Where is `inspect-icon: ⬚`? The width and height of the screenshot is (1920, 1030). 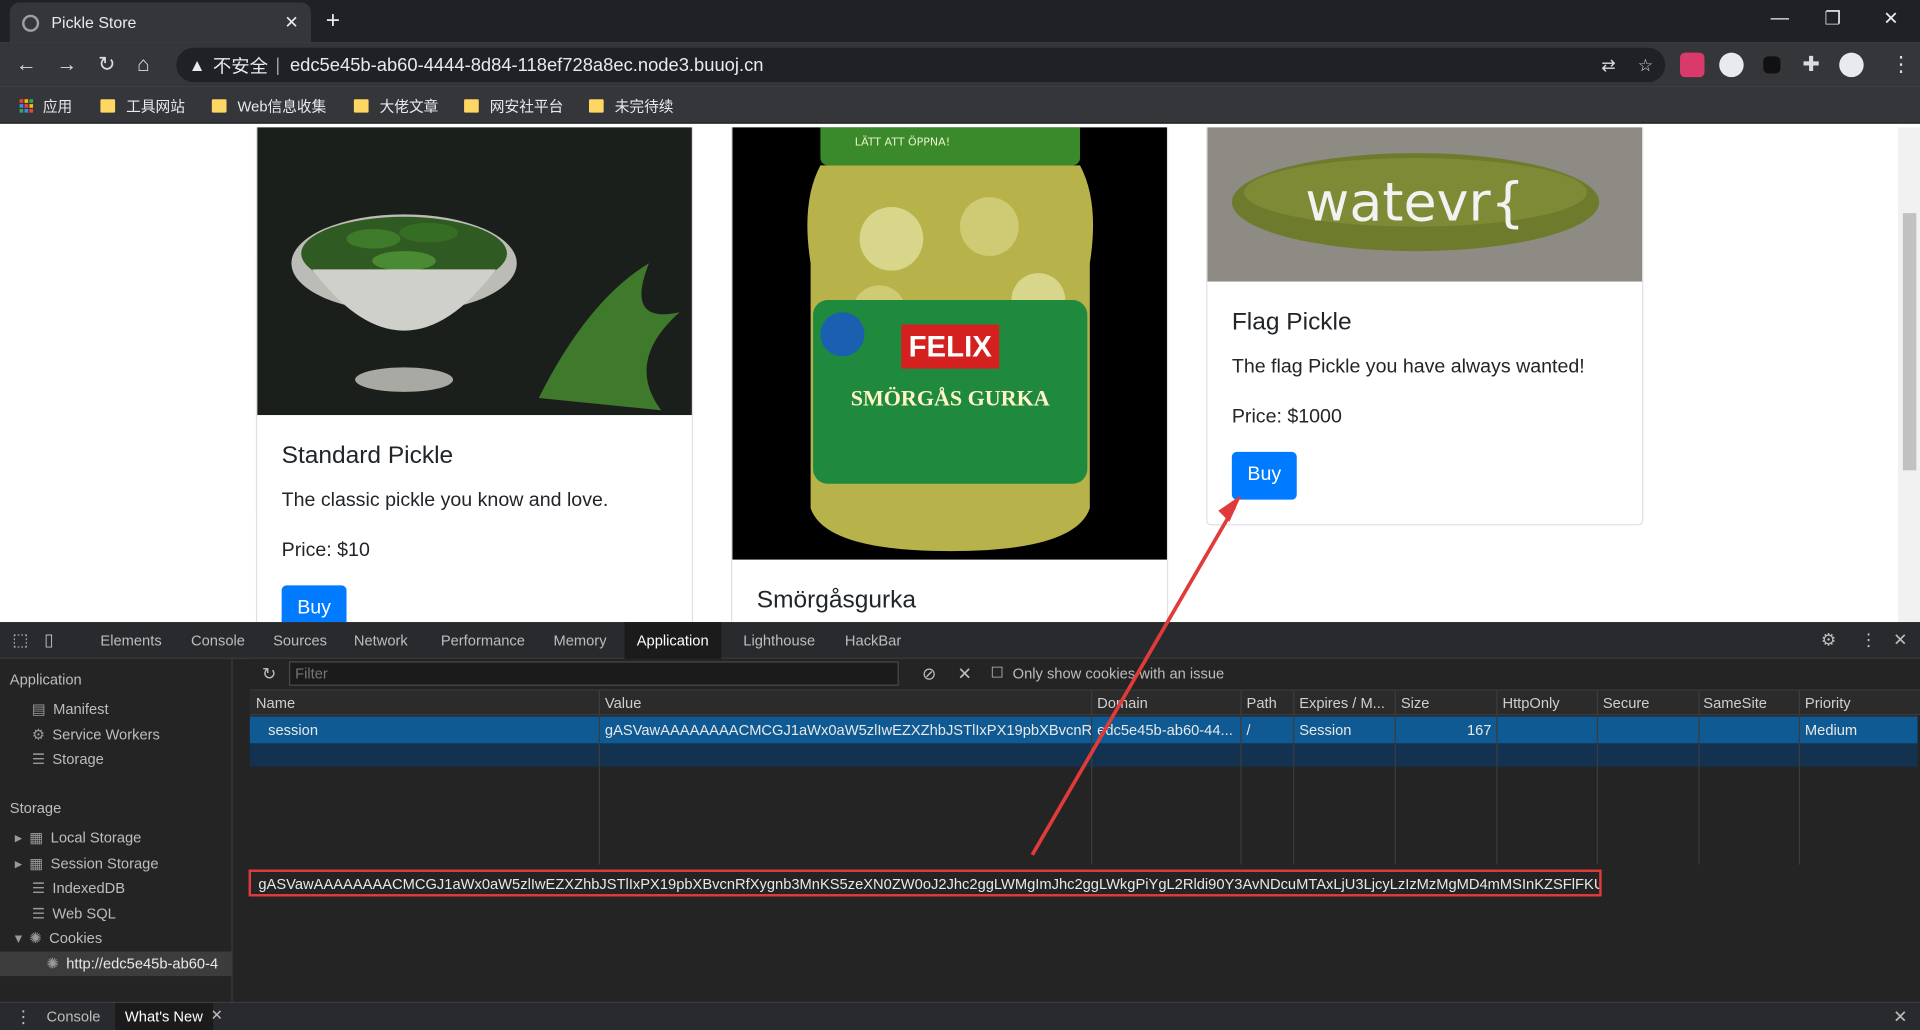 inspect-icon: ⬚ is located at coordinates (20, 639).